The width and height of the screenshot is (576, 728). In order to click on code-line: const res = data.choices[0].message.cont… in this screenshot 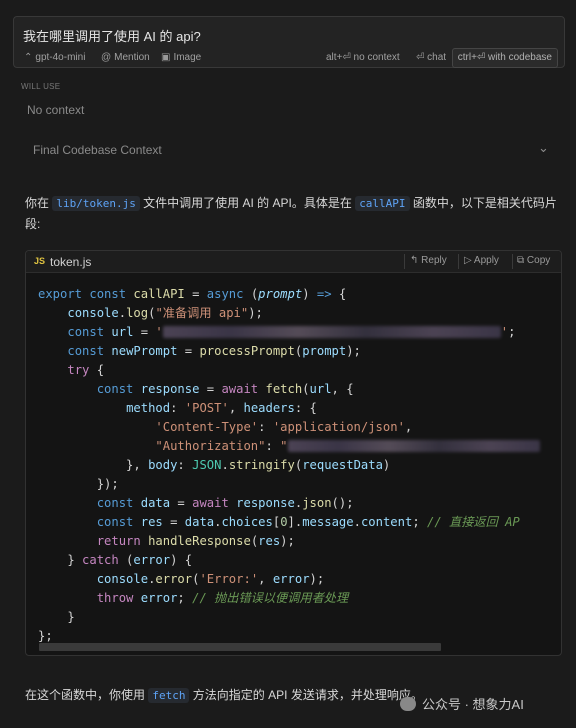, I will do `click(308, 522)`.